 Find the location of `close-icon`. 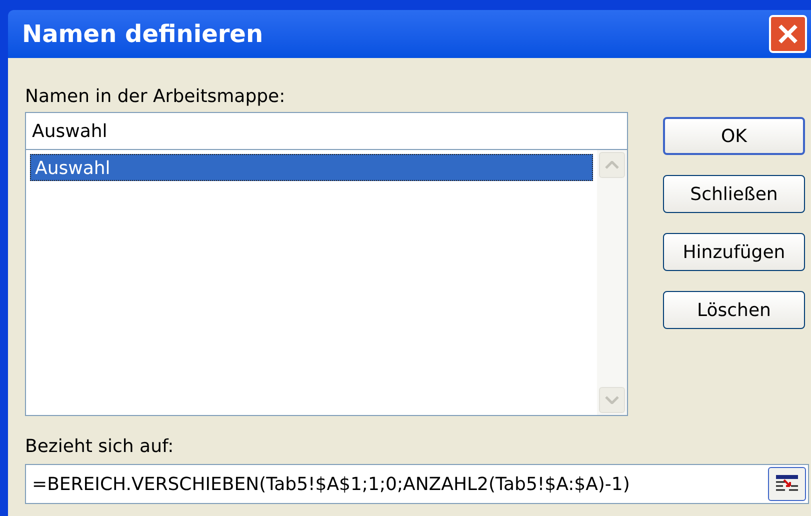

close-icon is located at coordinates (788, 34).